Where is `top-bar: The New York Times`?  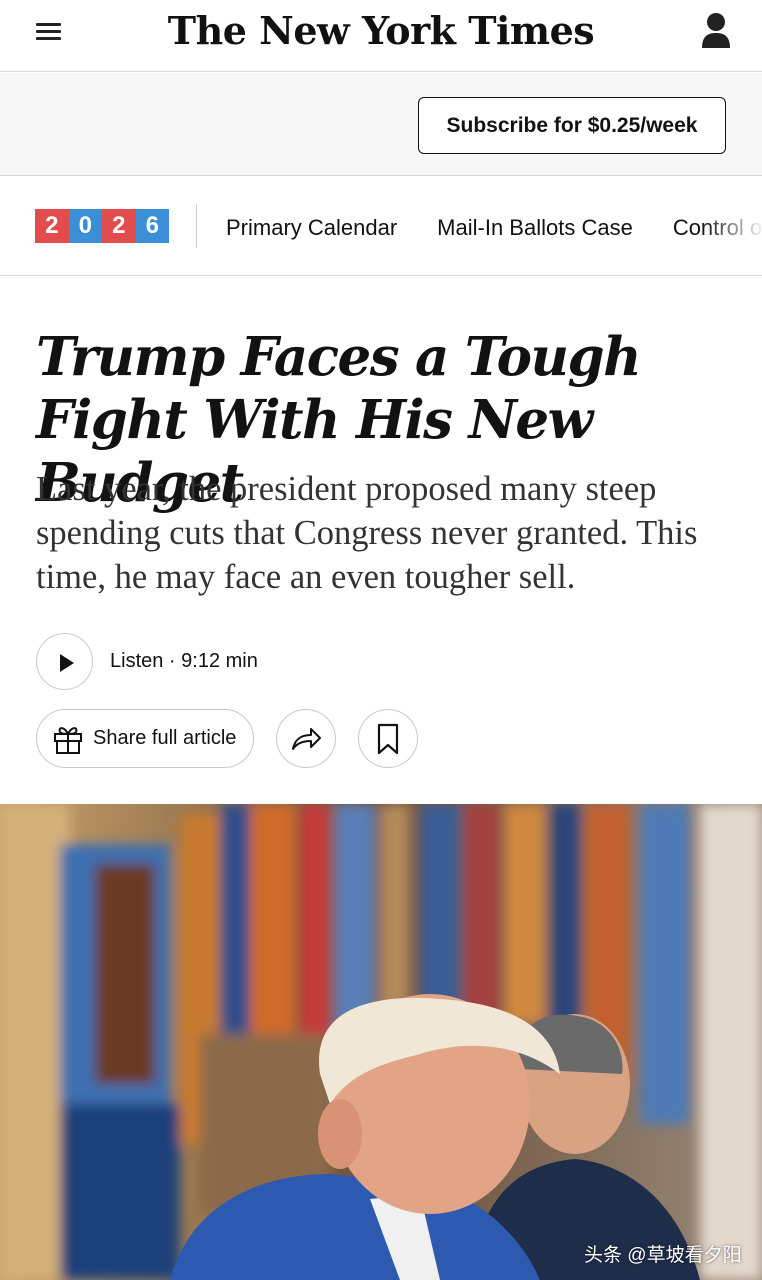 top-bar: The New York Times is located at coordinates (381, 36).